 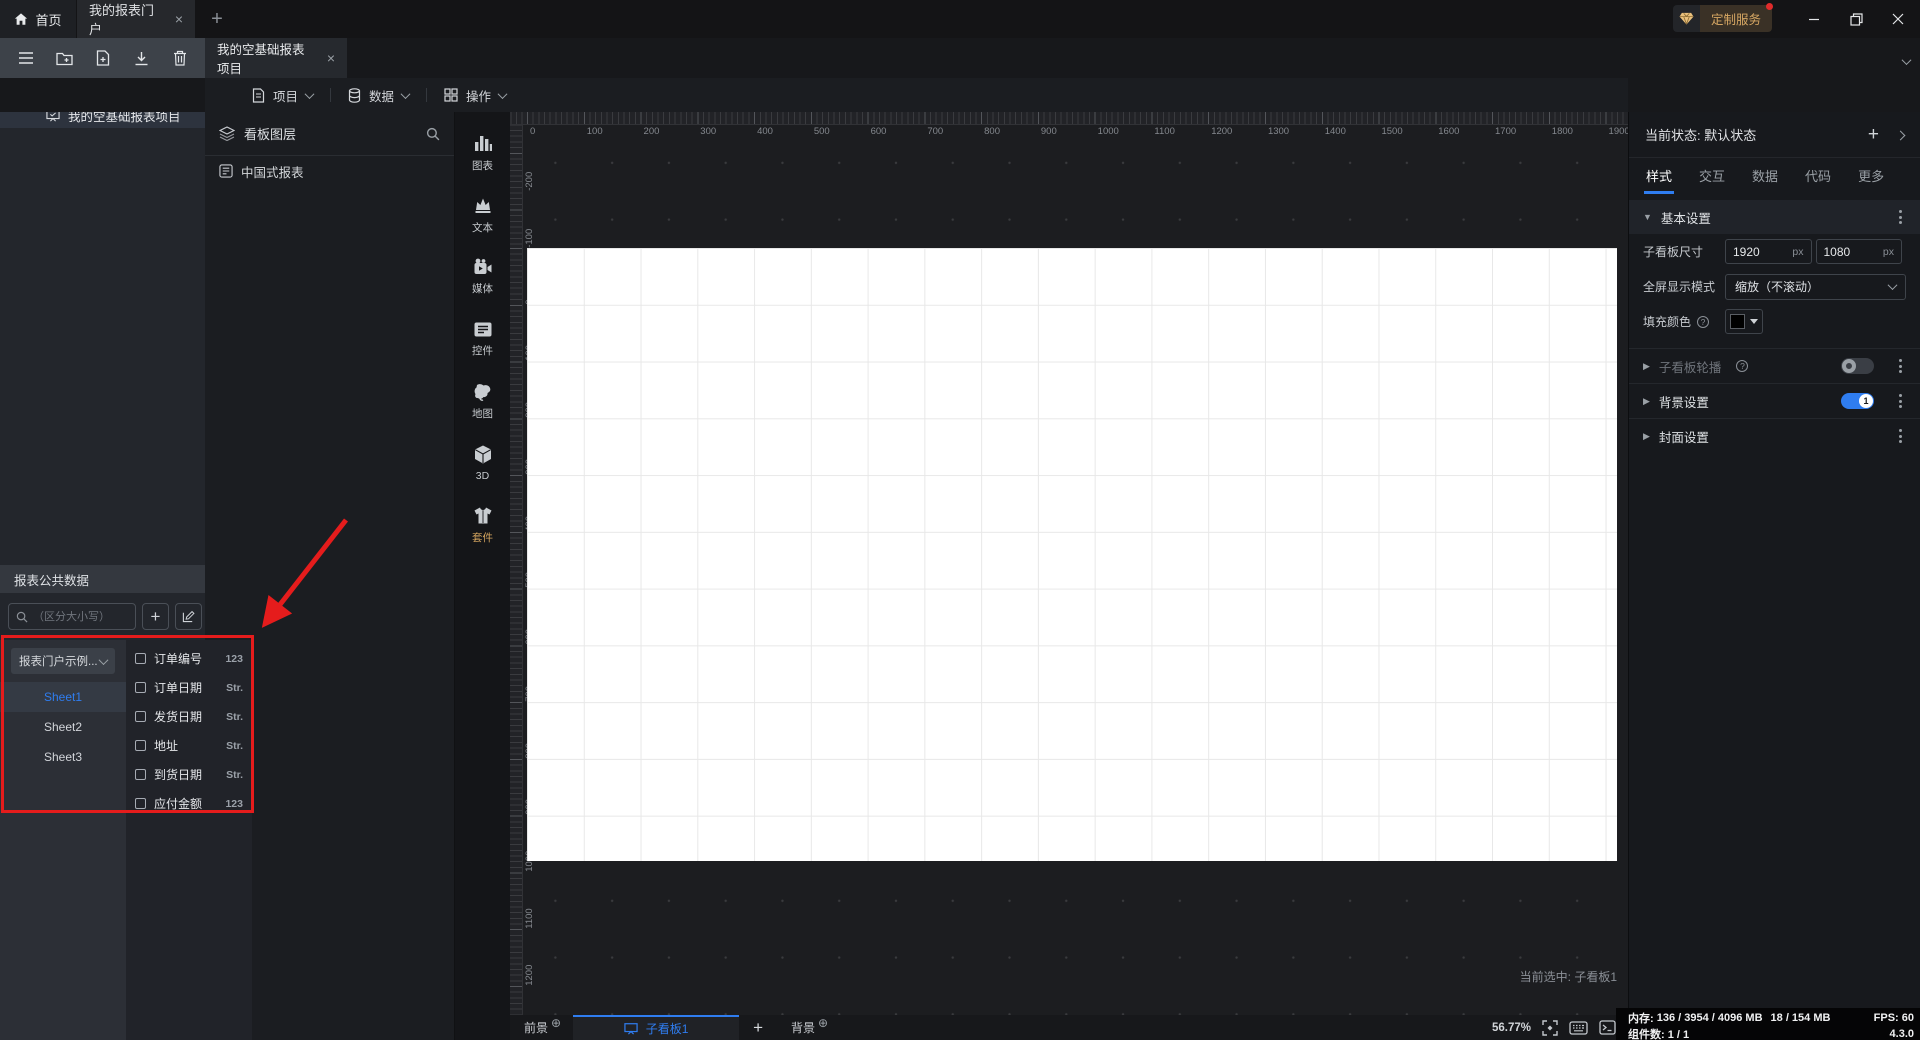 What do you see at coordinates (26, 58) in the screenshot?
I see `menu-hamburger-button` at bounding box center [26, 58].